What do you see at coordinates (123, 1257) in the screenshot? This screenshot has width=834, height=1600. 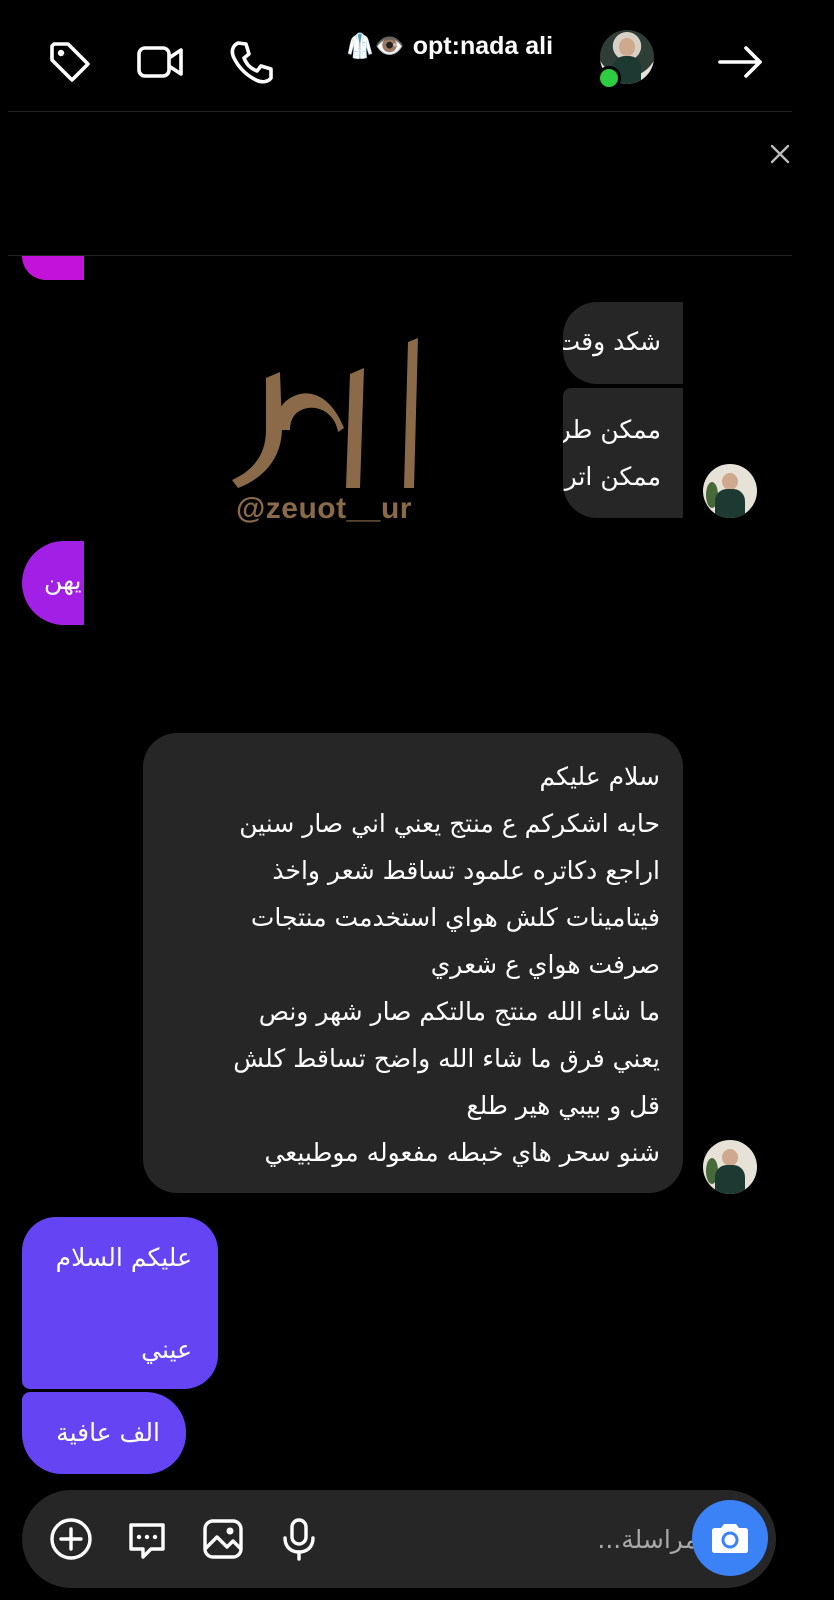 I see `message-line: عليكم السلام` at bounding box center [123, 1257].